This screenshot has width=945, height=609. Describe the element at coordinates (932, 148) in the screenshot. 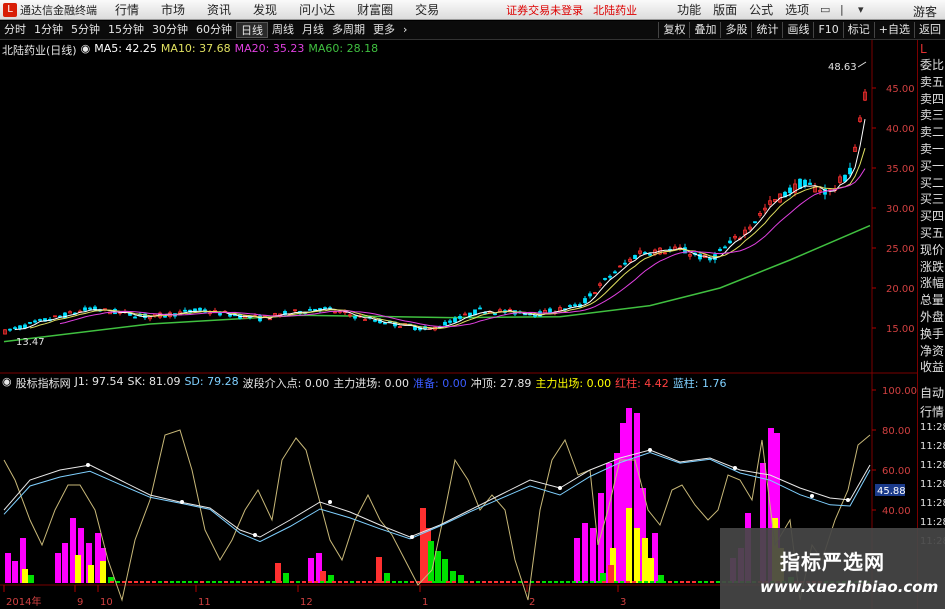

I see `quote-field-label: 卖一` at that location.